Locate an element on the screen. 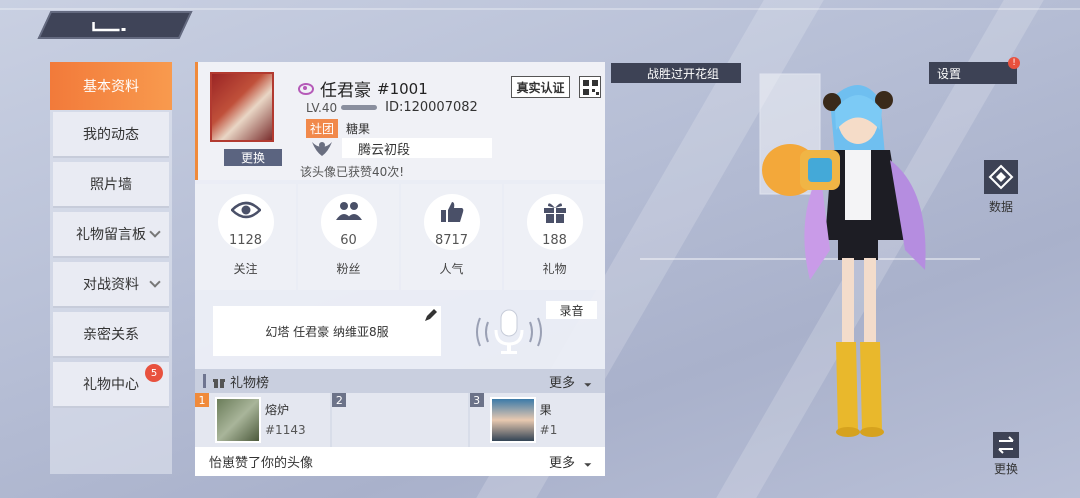  sidebar-item-gift-board: 礼物留言板 is located at coordinates (111, 235).